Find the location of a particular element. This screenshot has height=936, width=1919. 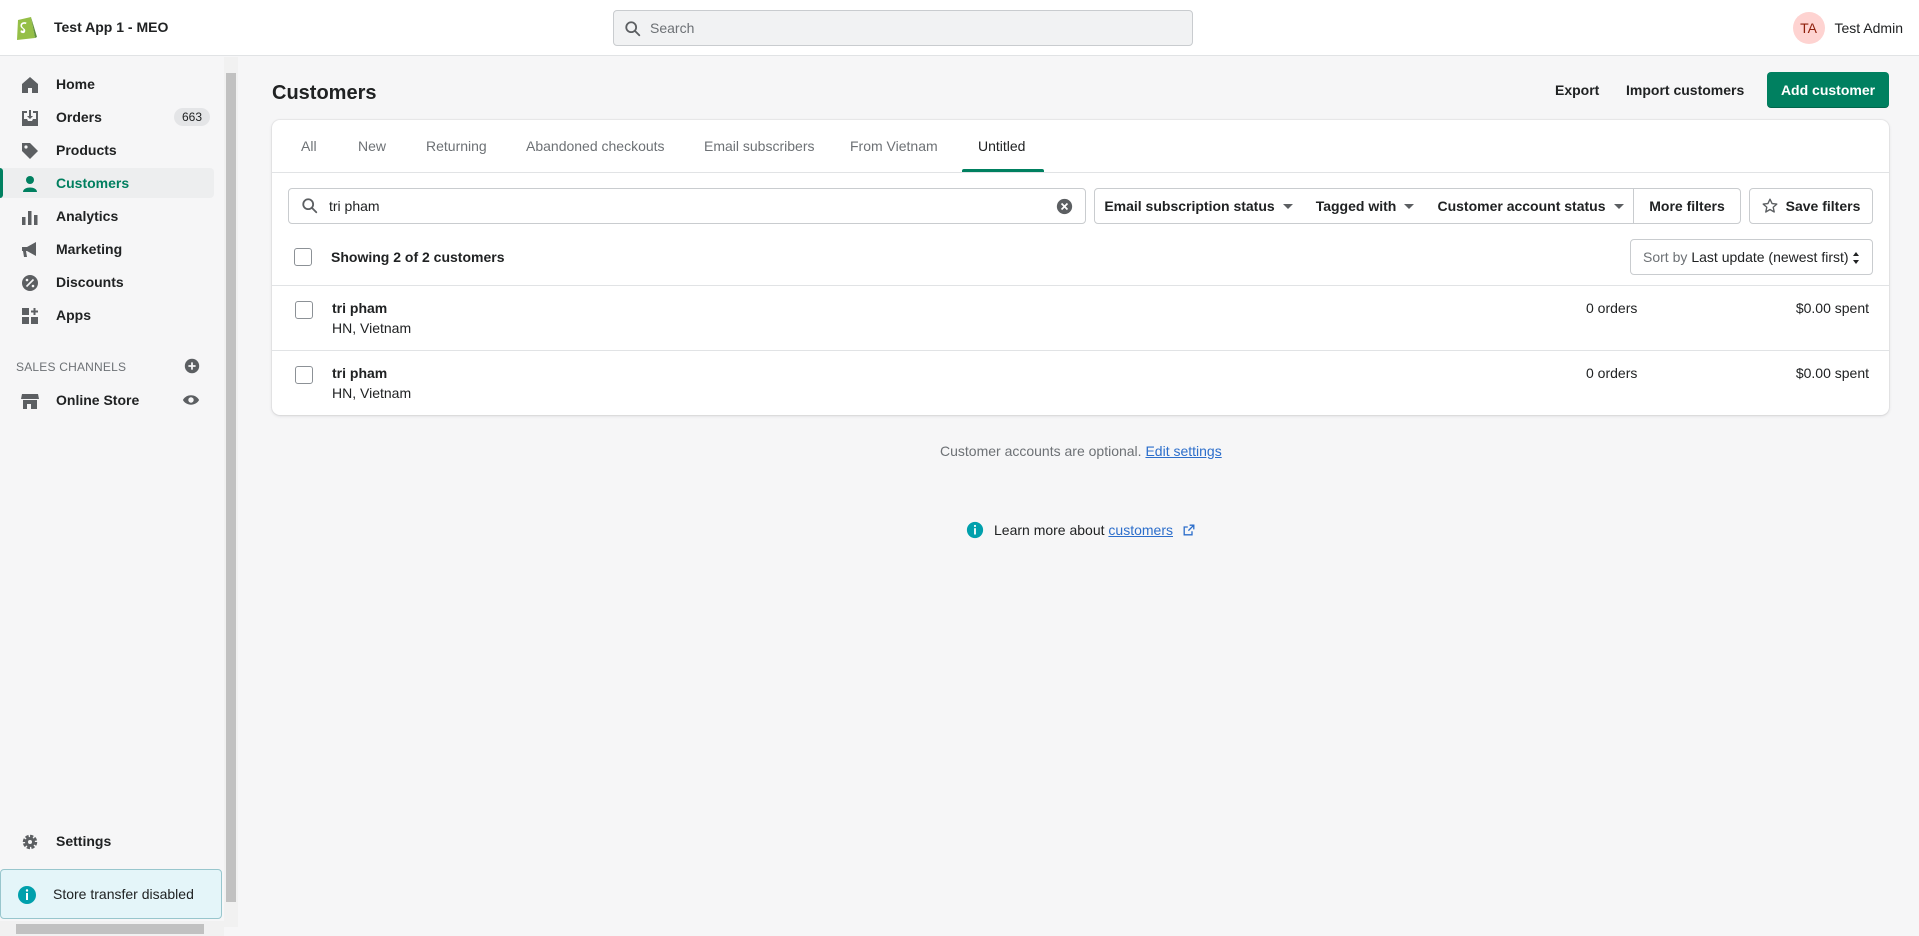

customers-help-link: customers is located at coordinates (1140, 530).